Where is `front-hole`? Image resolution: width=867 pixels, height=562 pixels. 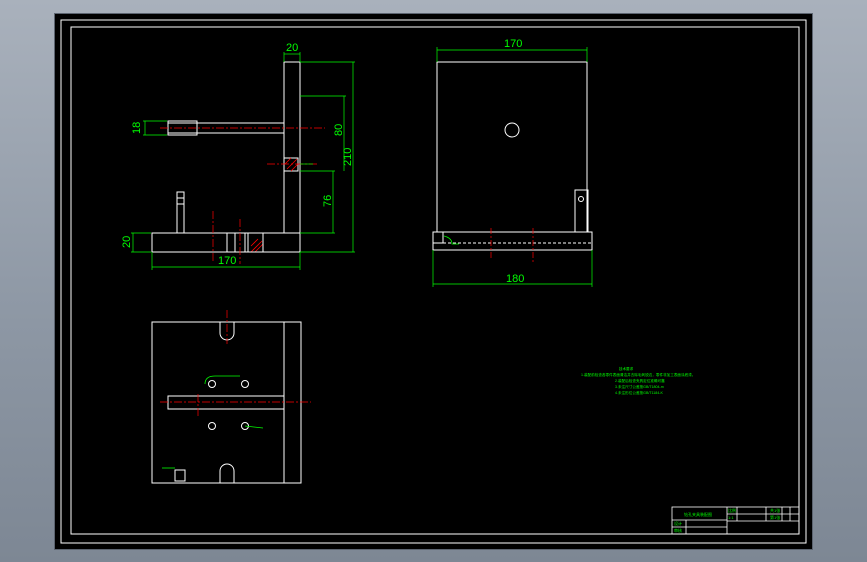
front-hole is located at coordinates (512, 130).